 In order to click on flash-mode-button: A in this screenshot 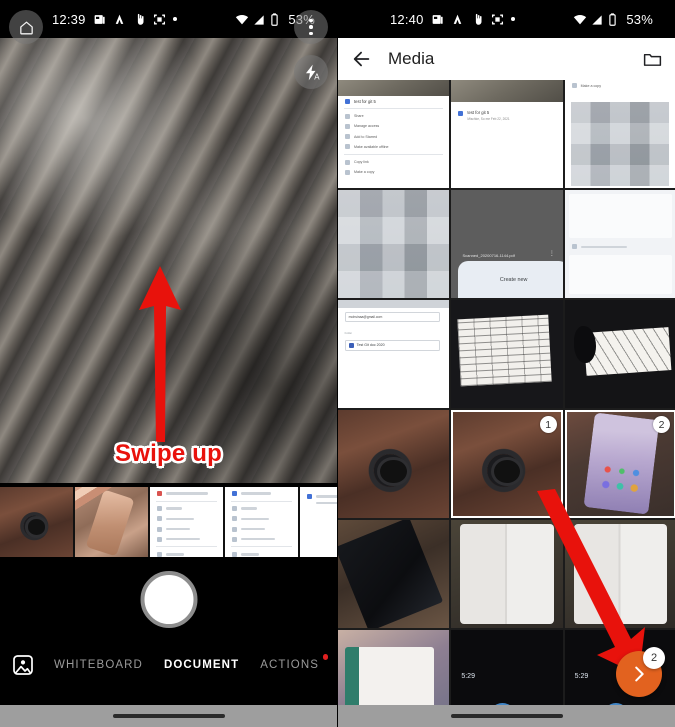, I will do `click(311, 72)`.